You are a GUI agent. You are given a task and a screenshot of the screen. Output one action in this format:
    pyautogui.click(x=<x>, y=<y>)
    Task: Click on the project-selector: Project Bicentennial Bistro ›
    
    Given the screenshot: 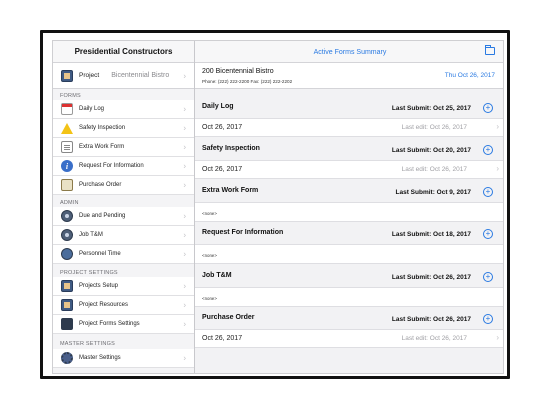 What is the action you would take?
    pyautogui.click(x=123, y=76)
    